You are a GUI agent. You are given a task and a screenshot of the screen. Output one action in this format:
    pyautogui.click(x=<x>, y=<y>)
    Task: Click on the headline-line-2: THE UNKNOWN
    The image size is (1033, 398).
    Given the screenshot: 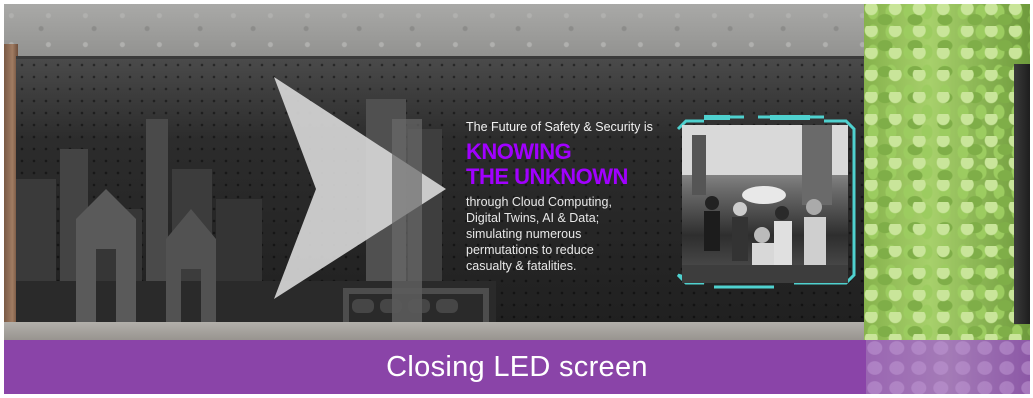 What is the action you would take?
    pyautogui.click(x=547, y=176)
    